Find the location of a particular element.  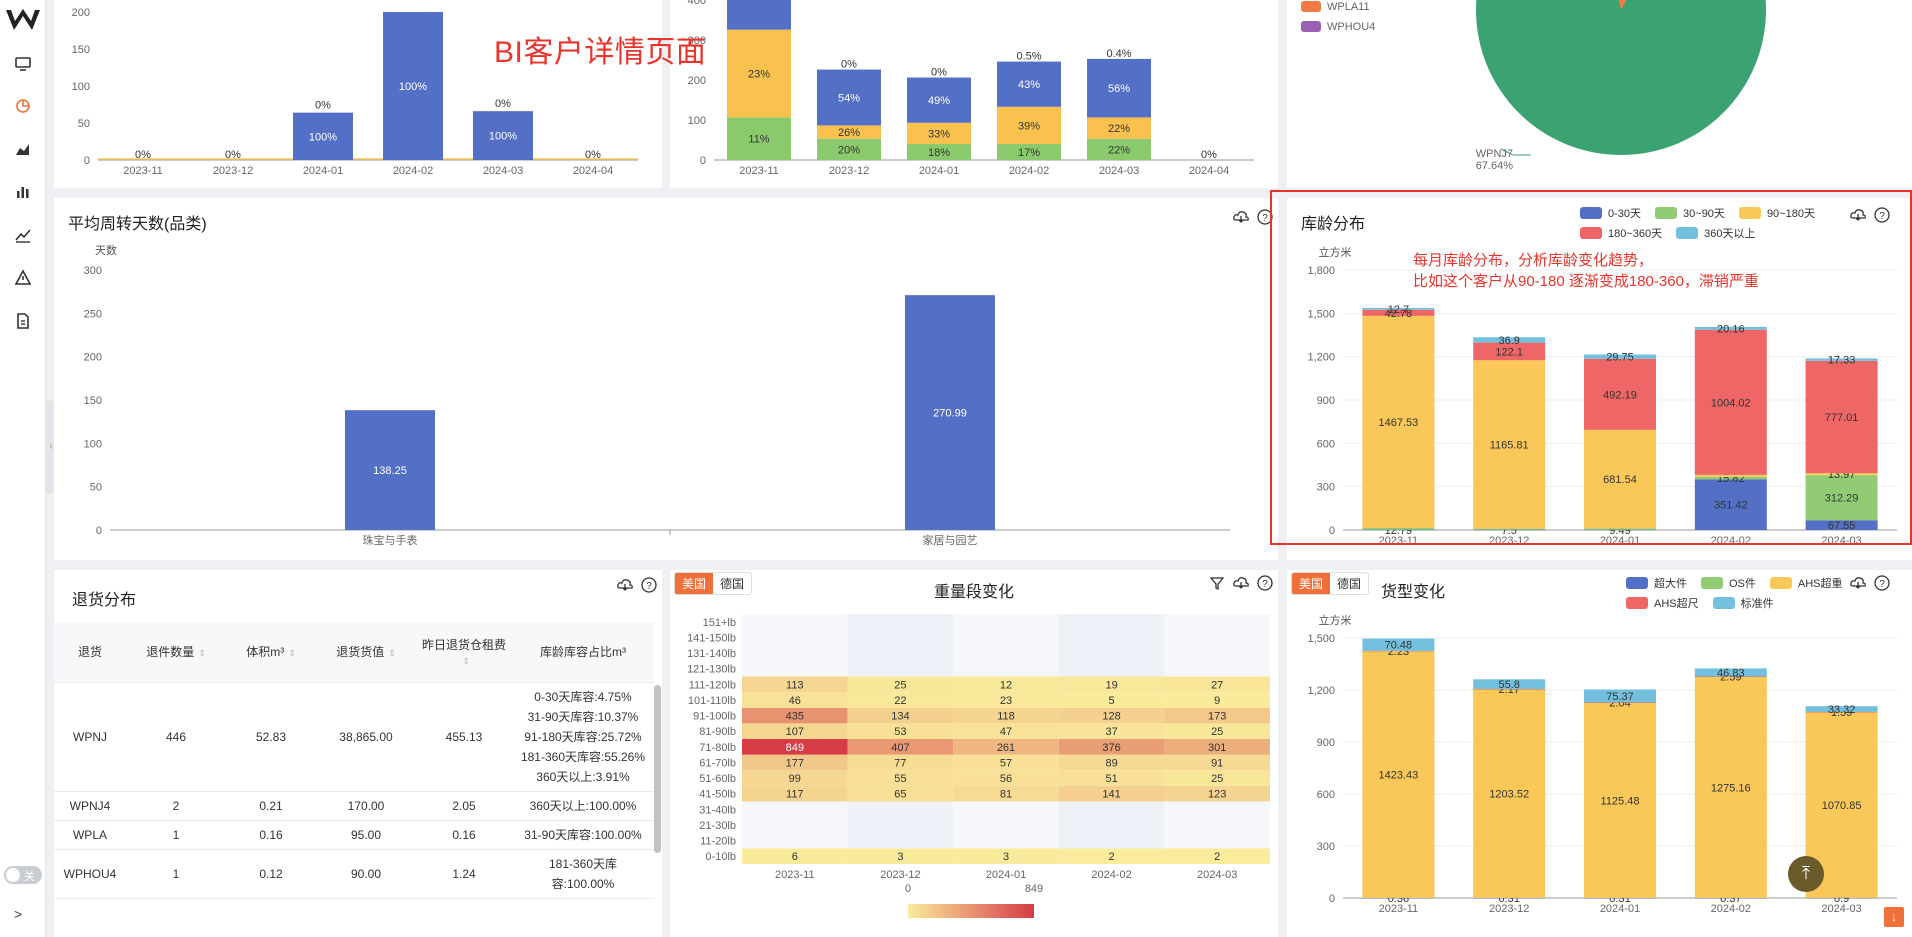

bar-chart-icon is located at coordinates (23, 192).